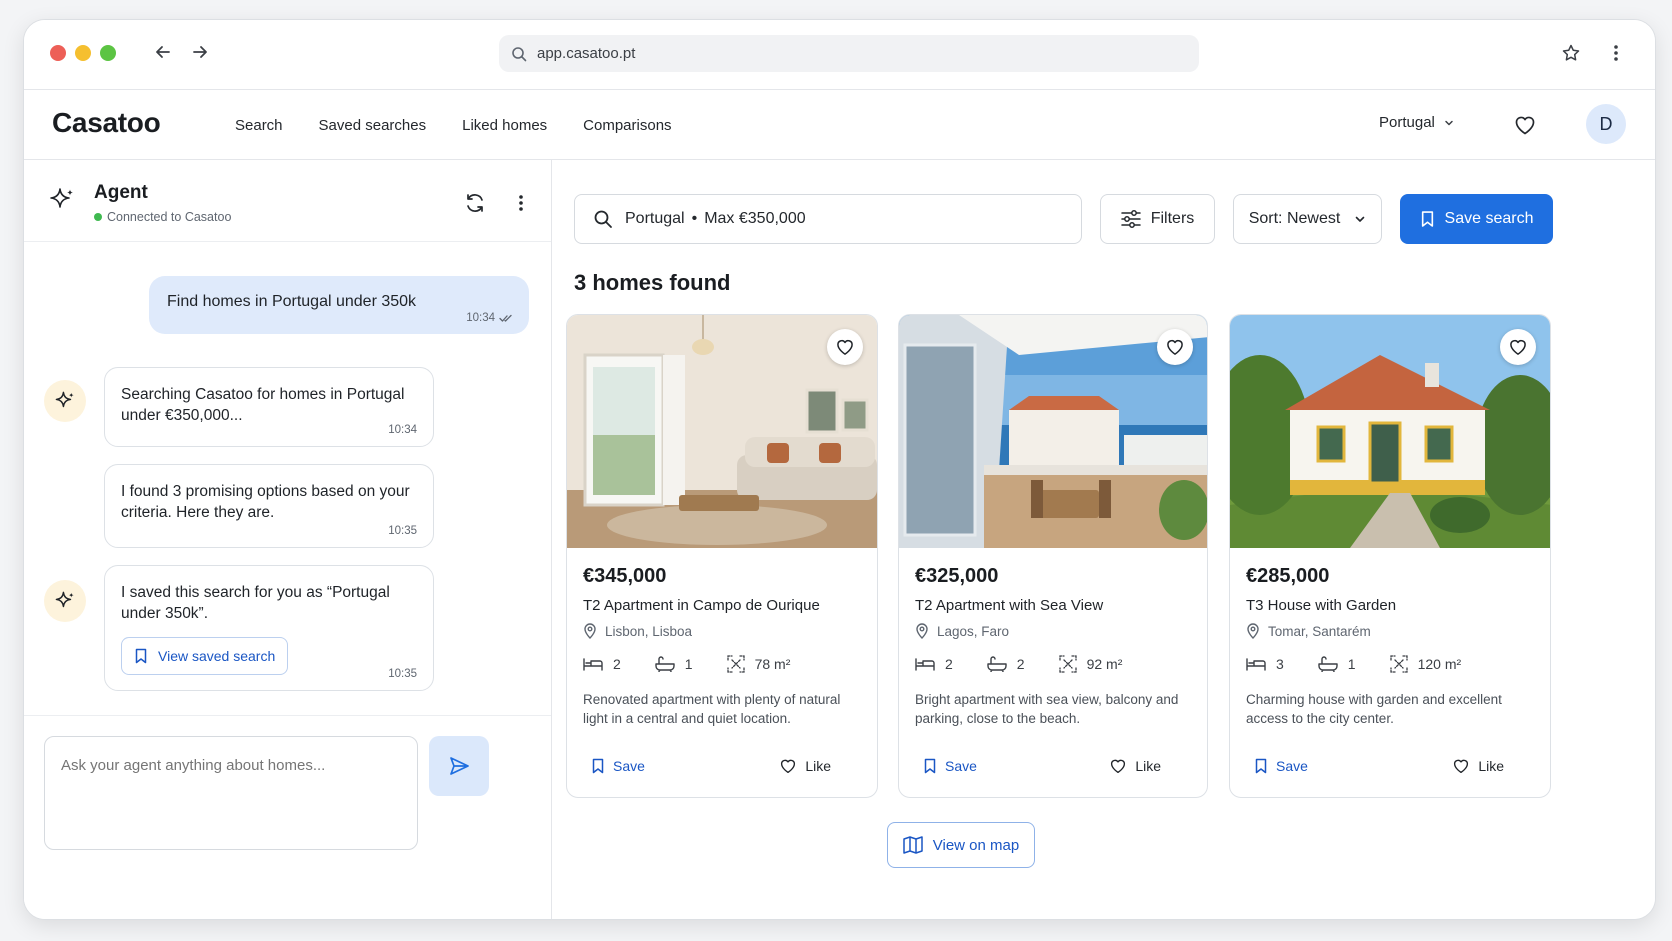 This screenshot has width=1672, height=941. Describe the element at coordinates (1616, 53) in the screenshot. I see `browser-menu-icon` at that location.